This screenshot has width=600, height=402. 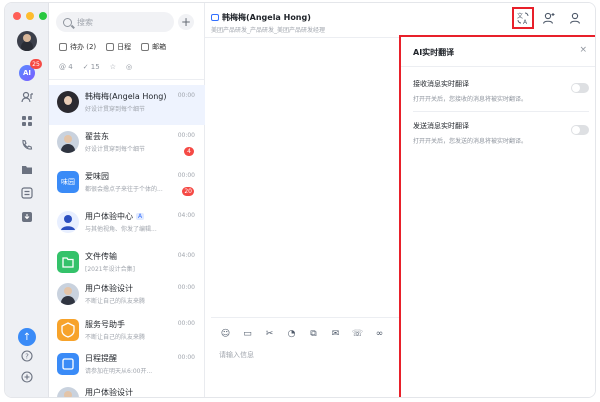 I want to click on translate-icon: 文A, so click(x=523, y=18).